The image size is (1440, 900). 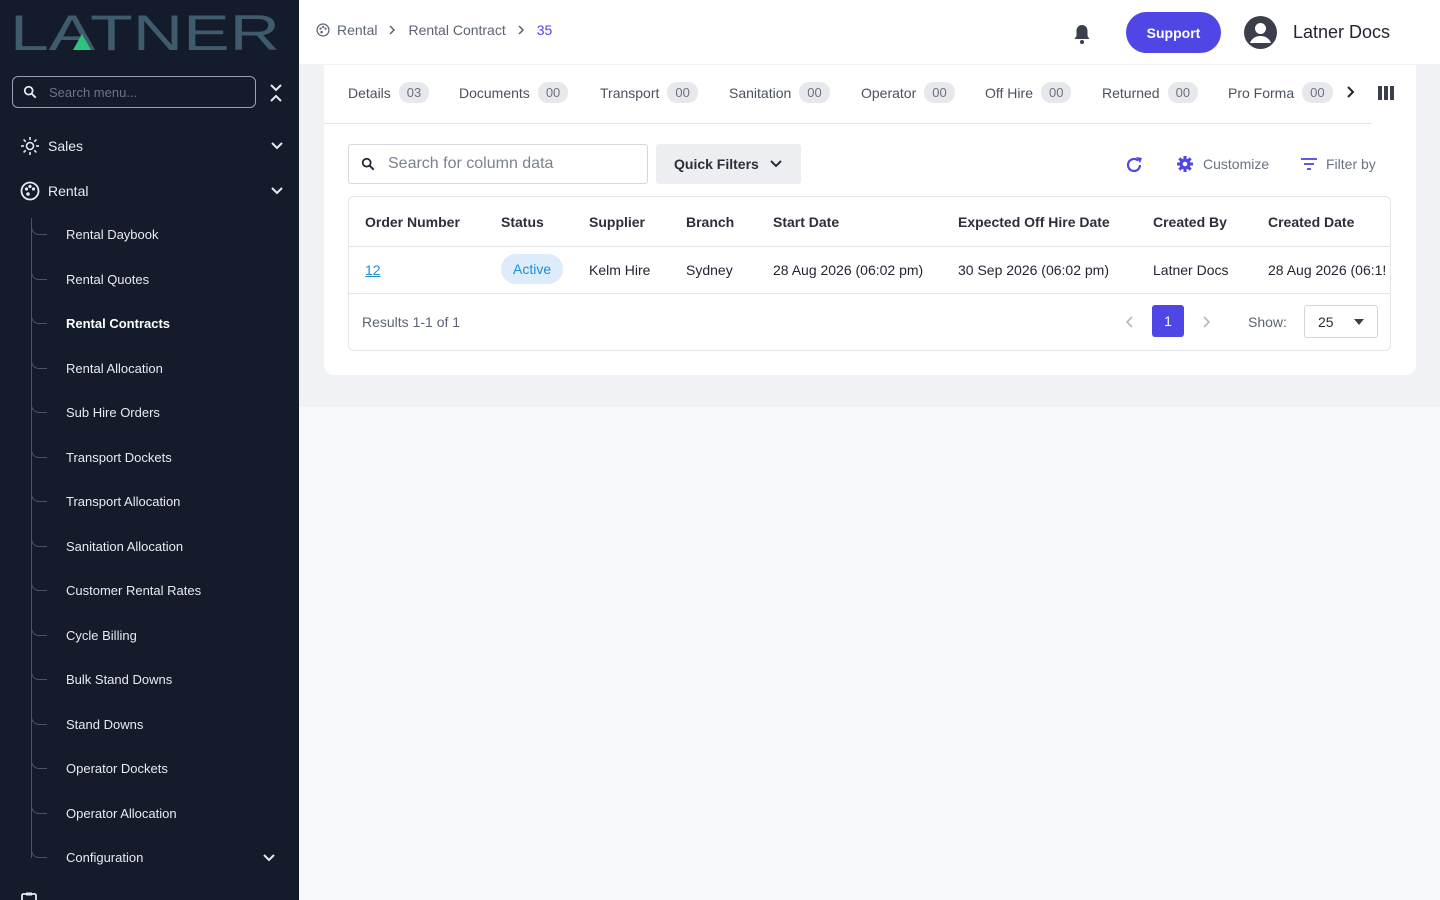 I want to click on page-size-label: Show:, so click(x=1267, y=322).